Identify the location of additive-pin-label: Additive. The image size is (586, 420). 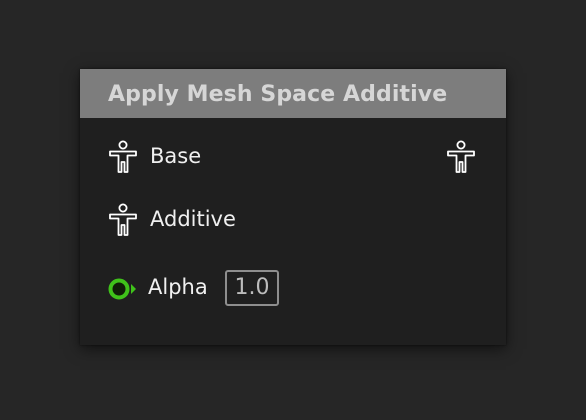
(193, 219).